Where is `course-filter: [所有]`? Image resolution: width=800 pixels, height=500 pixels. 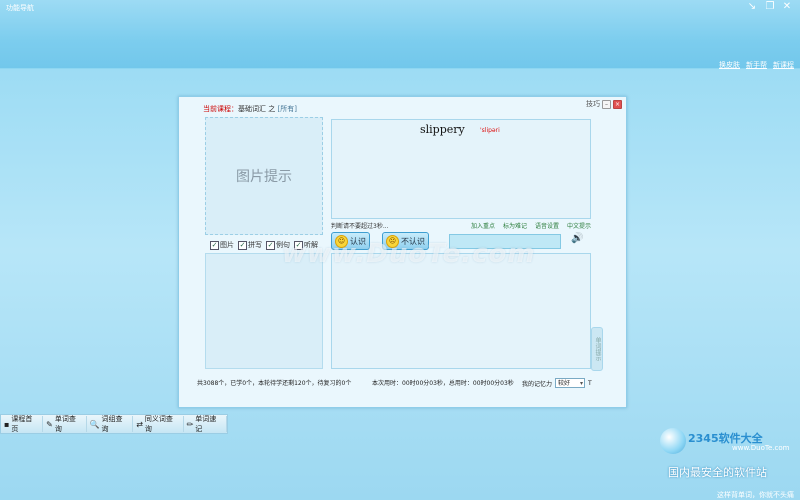
course-filter: [所有] is located at coordinates (286, 109).